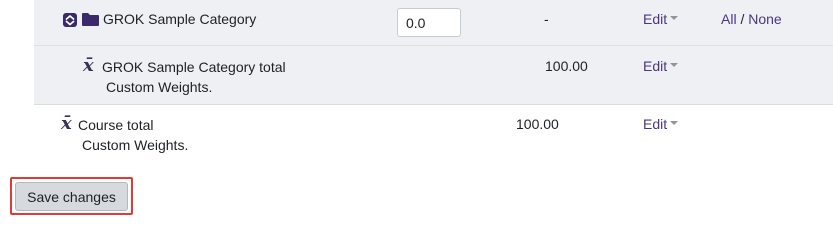 The height and width of the screenshot is (240, 833). I want to click on course-total-edit-menu: Edit, so click(661, 124).